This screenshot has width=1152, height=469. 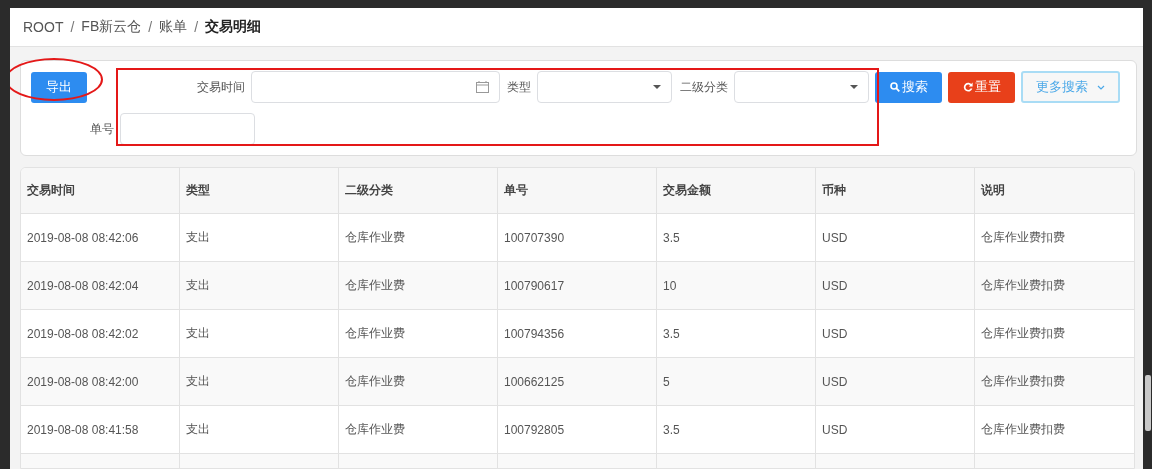 What do you see at coordinates (43, 27) in the screenshot?
I see `breadcrumb-link: ROOT` at bounding box center [43, 27].